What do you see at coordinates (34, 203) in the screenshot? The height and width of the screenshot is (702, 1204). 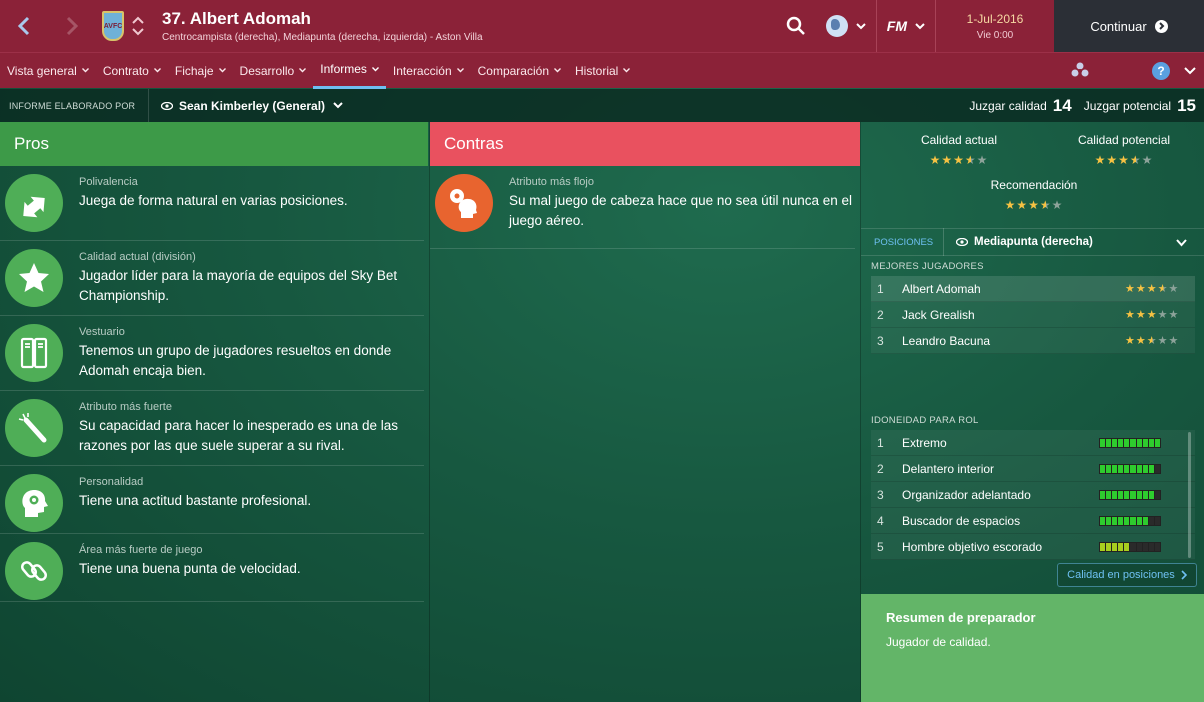 I see `arrows-icon` at bounding box center [34, 203].